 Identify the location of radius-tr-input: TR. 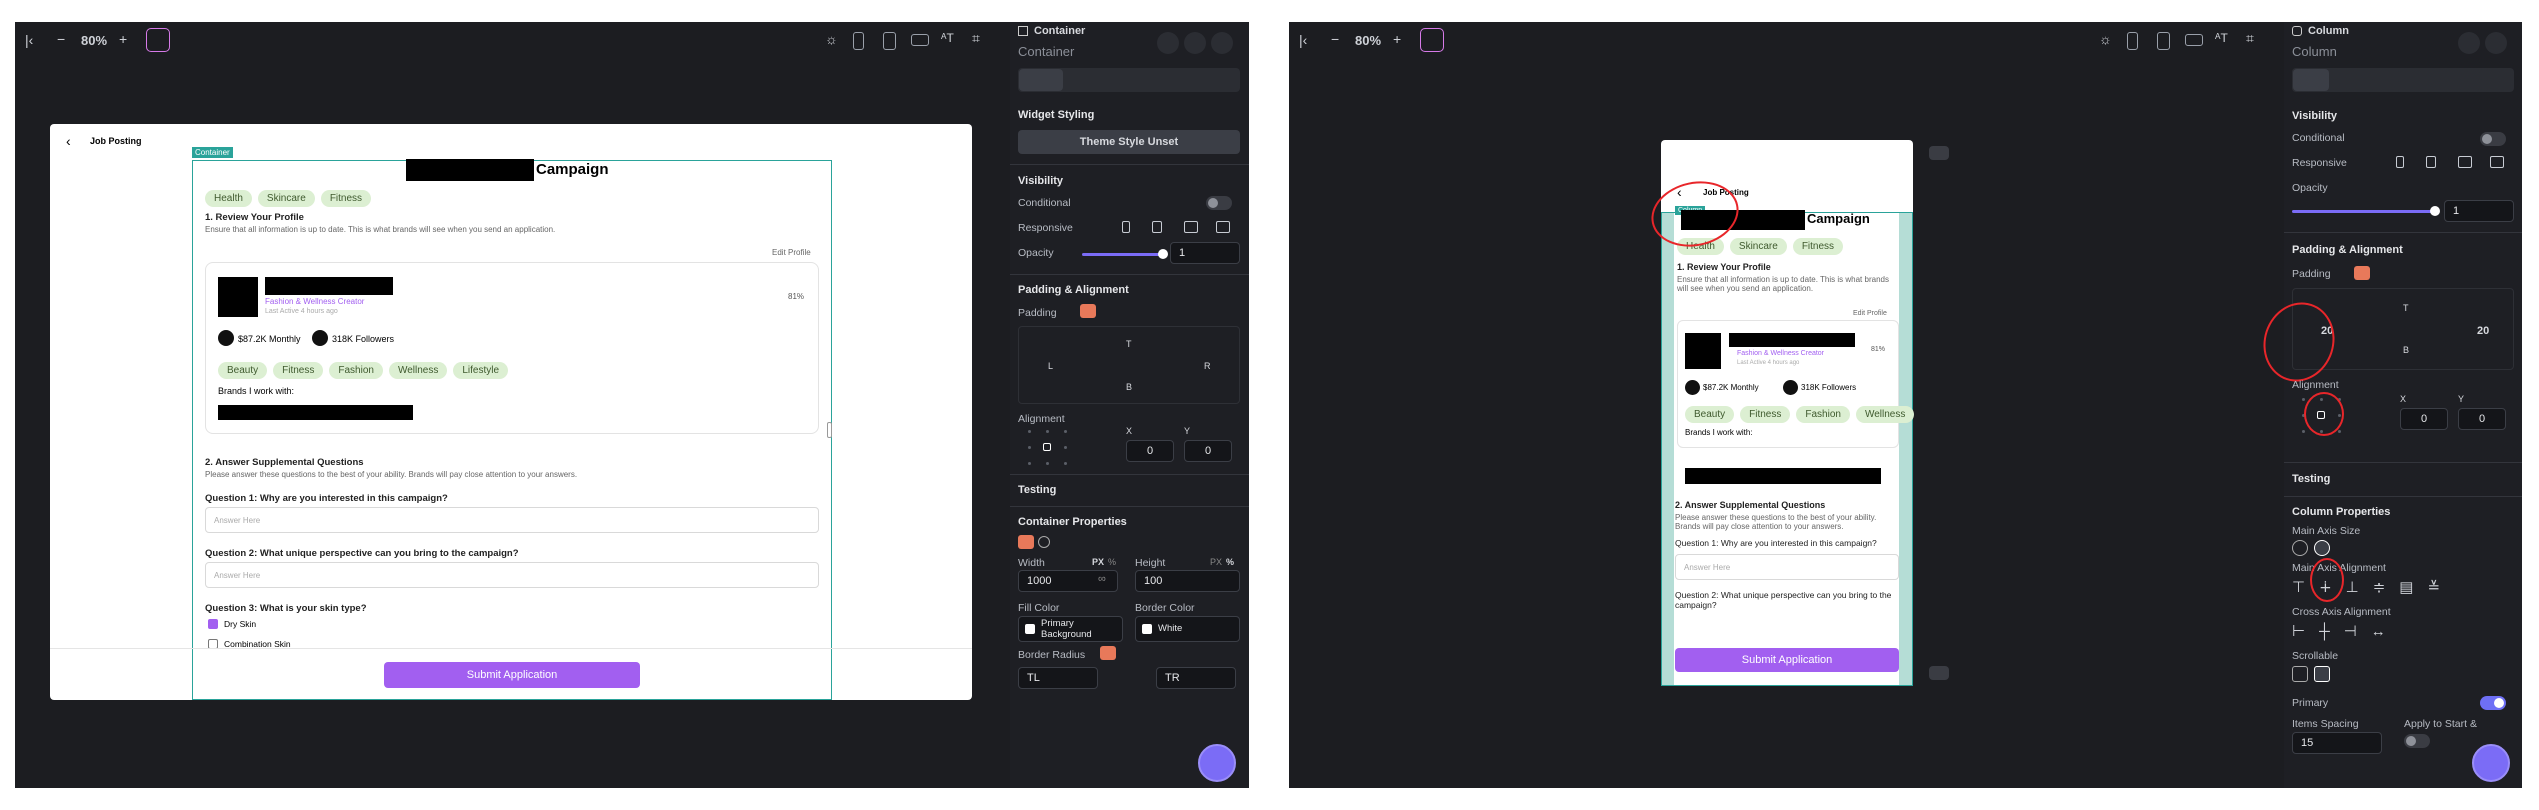
(1196, 678).